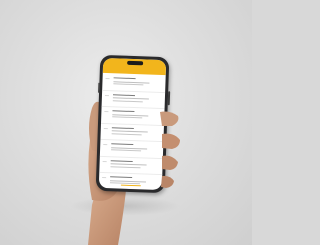  What do you see at coordinates (171, 141) in the screenshot?
I see `finger-middle` at bounding box center [171, 141].